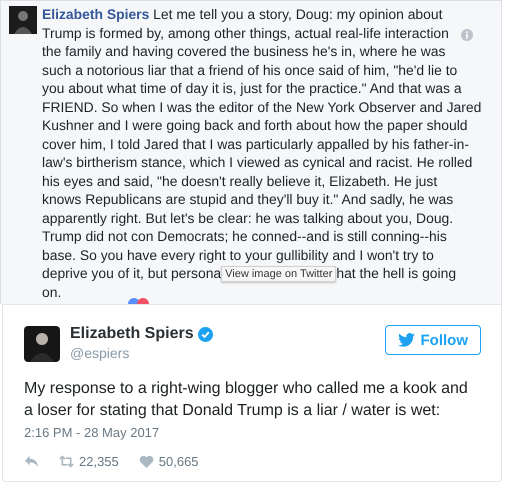  What do you see at coordinates (238, 255) in the screenshot?
I see `comment-line: base. So you have every right to your gullibility and I won't try to` at bounding box center [238, 255].